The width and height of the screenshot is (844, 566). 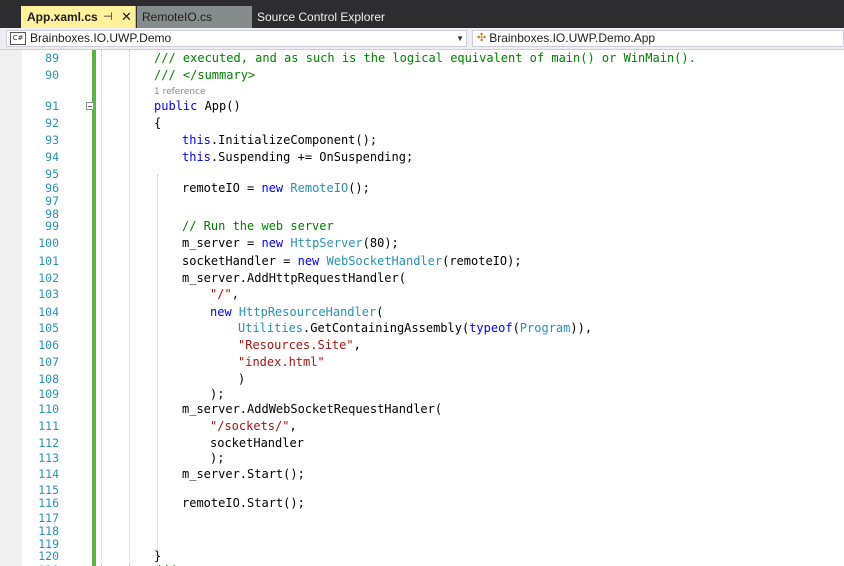 I want to click on code-line: 94 this.Suspending += OnSuspending;, so click(x=422, y=157).